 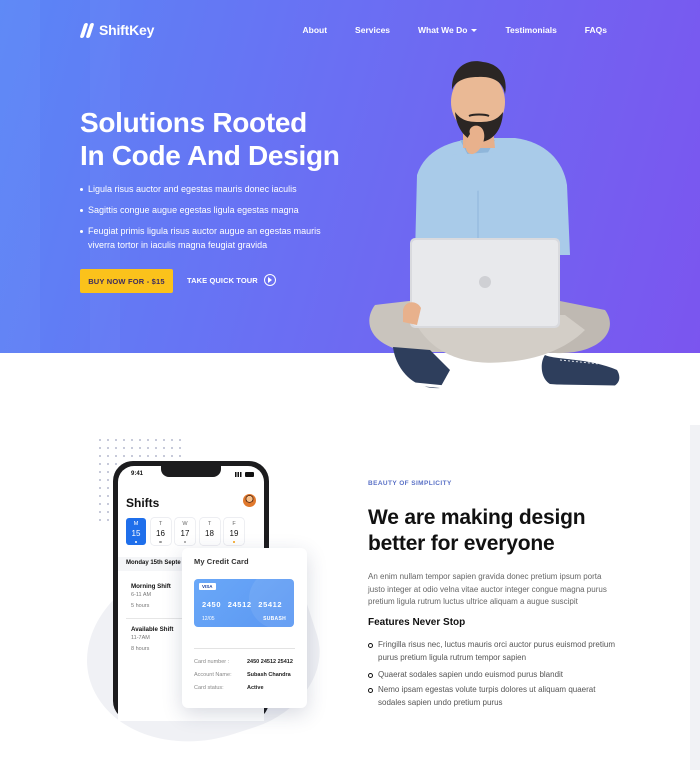 What do you see at coordinates (140, 648) in the screenshot?
I see `shift-hours: 8 hours` at bounding box center [140, 648].